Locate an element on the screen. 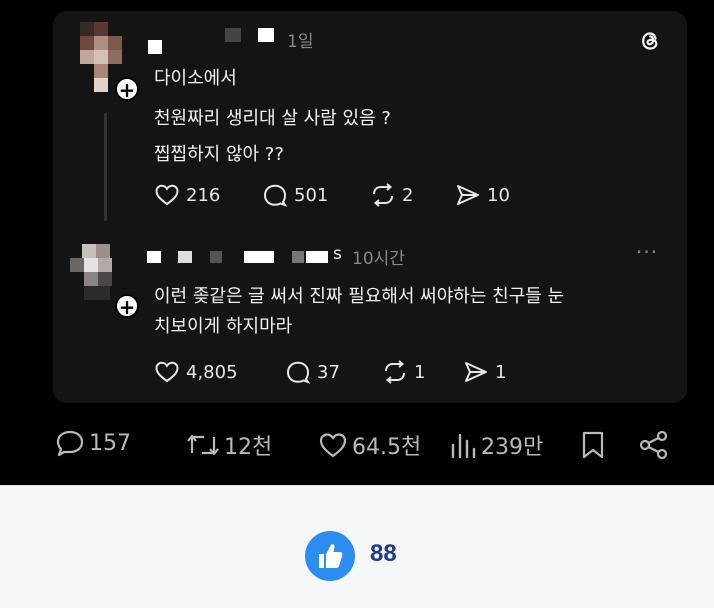 This screenshot has height=608, width=714. reply-text-line: 치보이게 하지마라 is located at coordinates (223, 326).